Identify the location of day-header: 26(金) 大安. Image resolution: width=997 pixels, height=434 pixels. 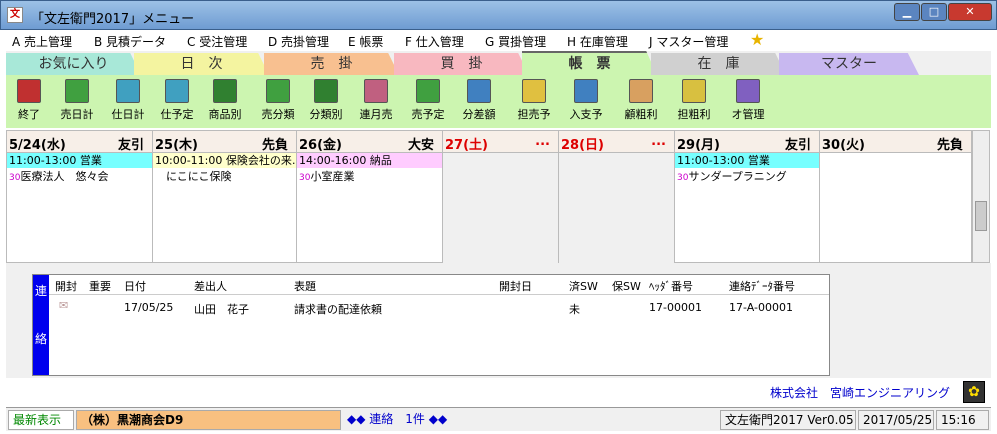
(369, 142).